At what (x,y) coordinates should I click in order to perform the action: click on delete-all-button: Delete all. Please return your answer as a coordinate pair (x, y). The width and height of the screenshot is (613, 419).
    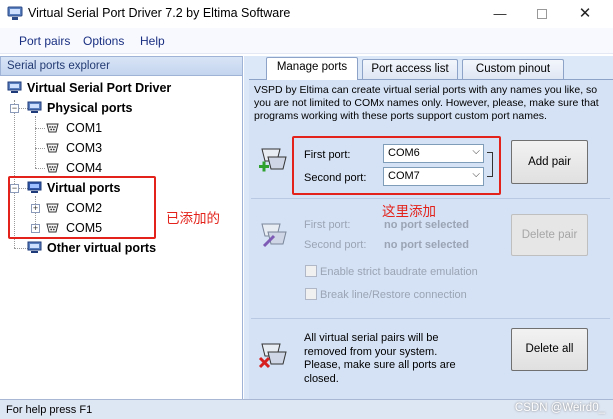
    Looking at the image, I should click on (549, 349).